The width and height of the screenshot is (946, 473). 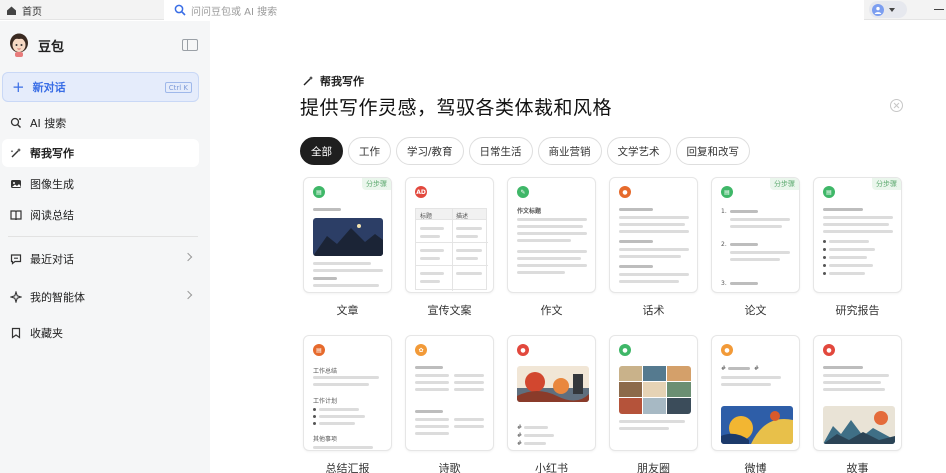 What do you see at coordinates (188, 295) in the screenshot?
I see `chevron-right-icon` at bounding box center [188, 295].